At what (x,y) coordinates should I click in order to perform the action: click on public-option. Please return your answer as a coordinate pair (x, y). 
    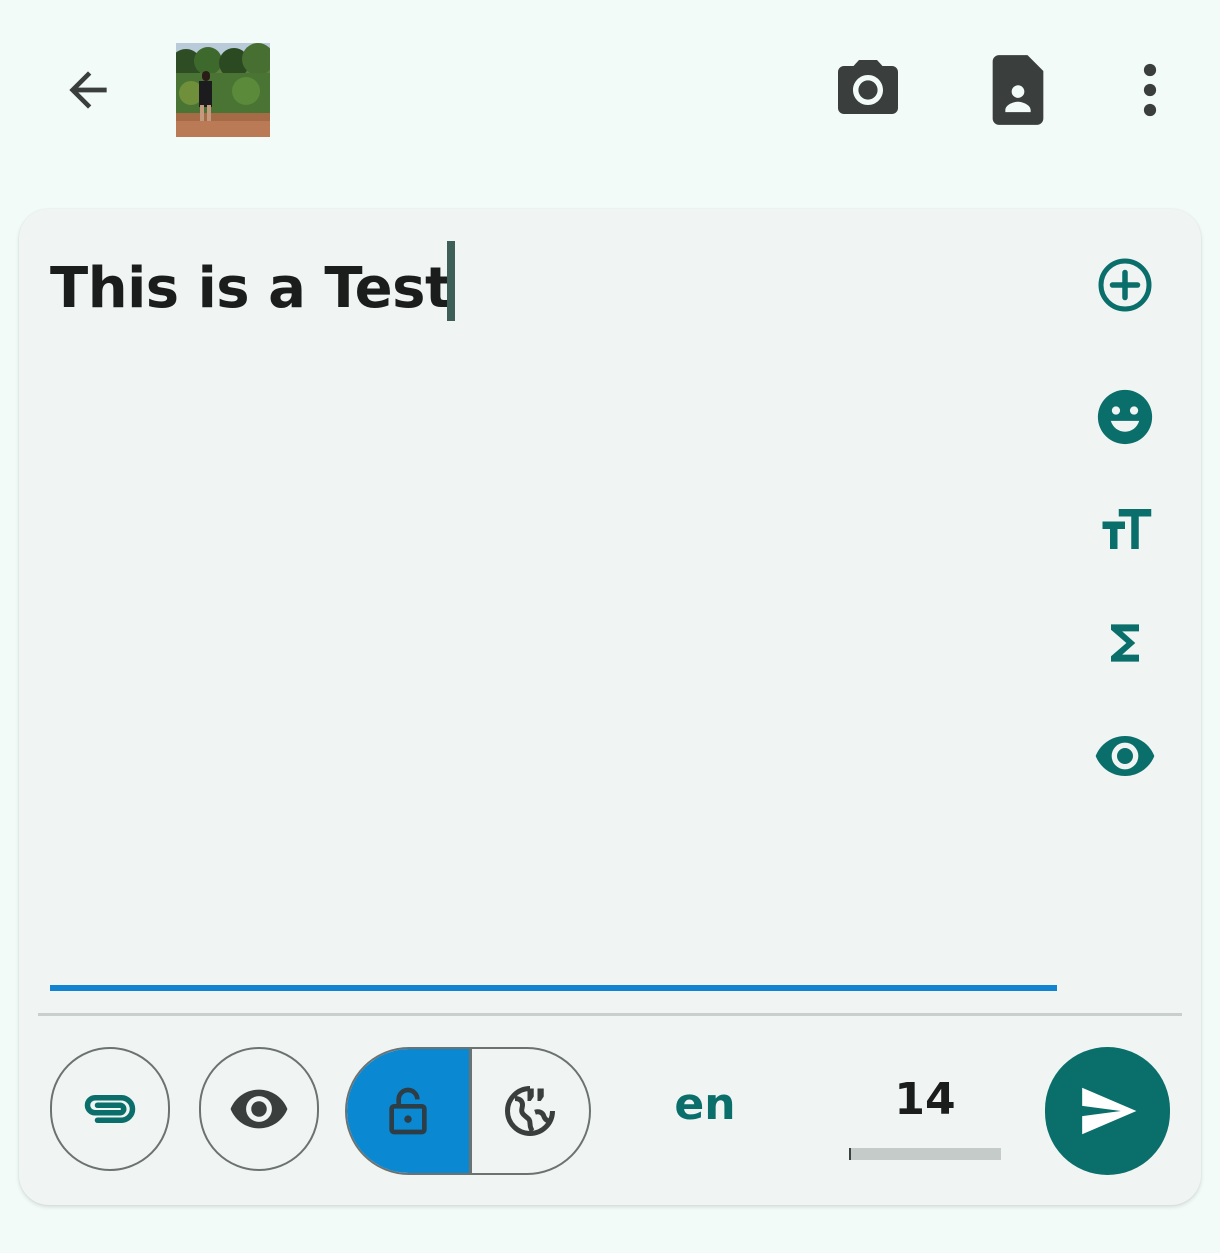
    Looking at the image, I should click on (531, 1111).